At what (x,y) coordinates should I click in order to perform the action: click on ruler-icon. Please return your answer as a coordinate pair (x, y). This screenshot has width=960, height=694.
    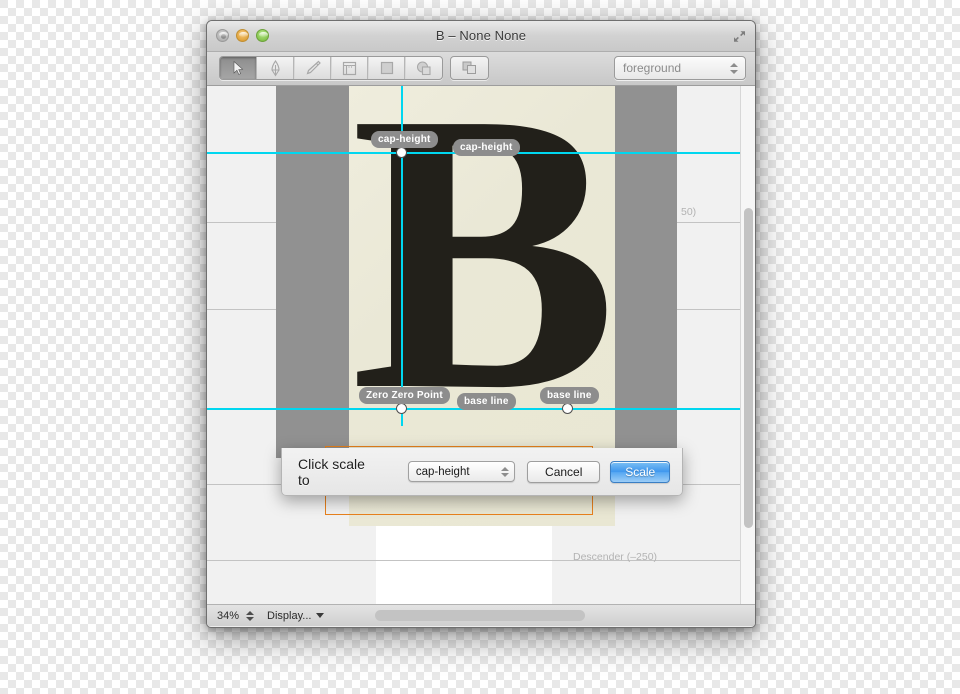
    Looking at the image, I should click on (349, 68).